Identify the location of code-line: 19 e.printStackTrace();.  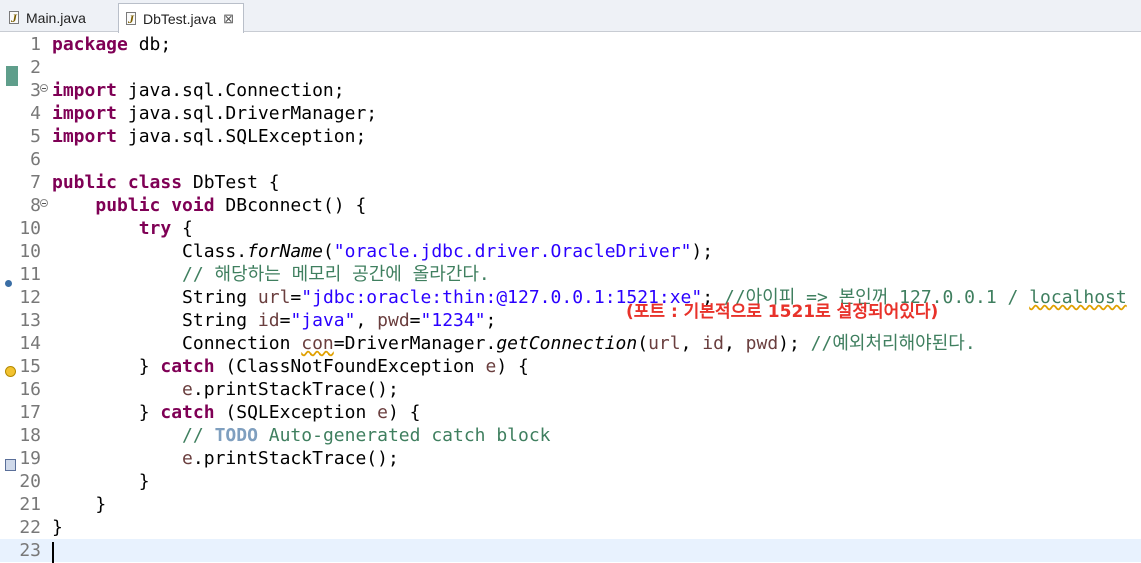
(570, 458).